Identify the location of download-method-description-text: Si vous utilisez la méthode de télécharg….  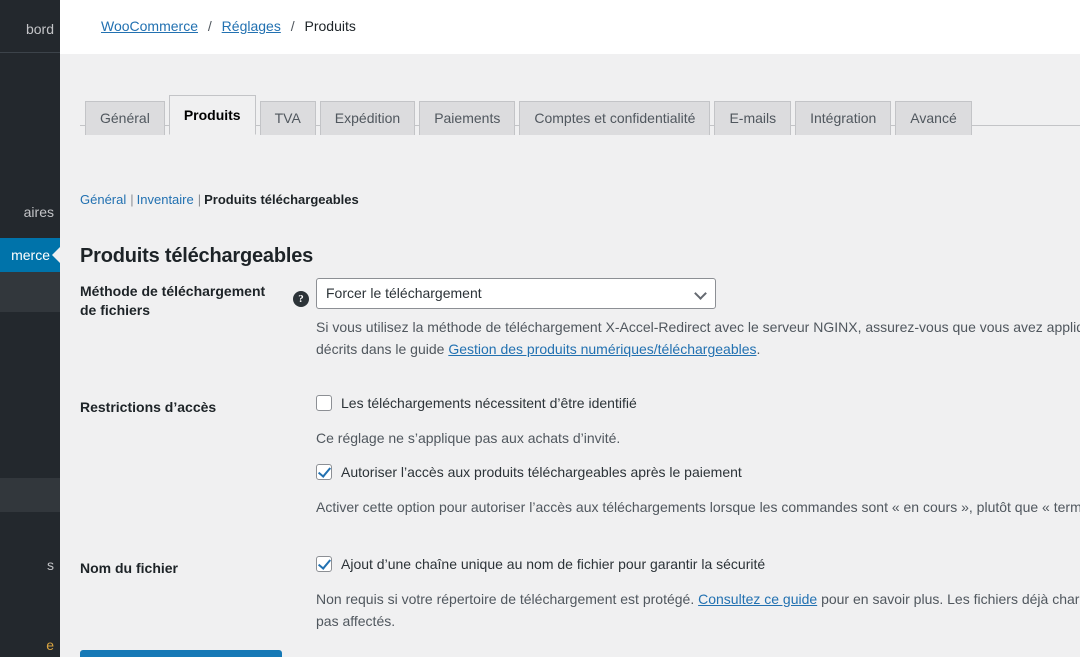
(698, 327).